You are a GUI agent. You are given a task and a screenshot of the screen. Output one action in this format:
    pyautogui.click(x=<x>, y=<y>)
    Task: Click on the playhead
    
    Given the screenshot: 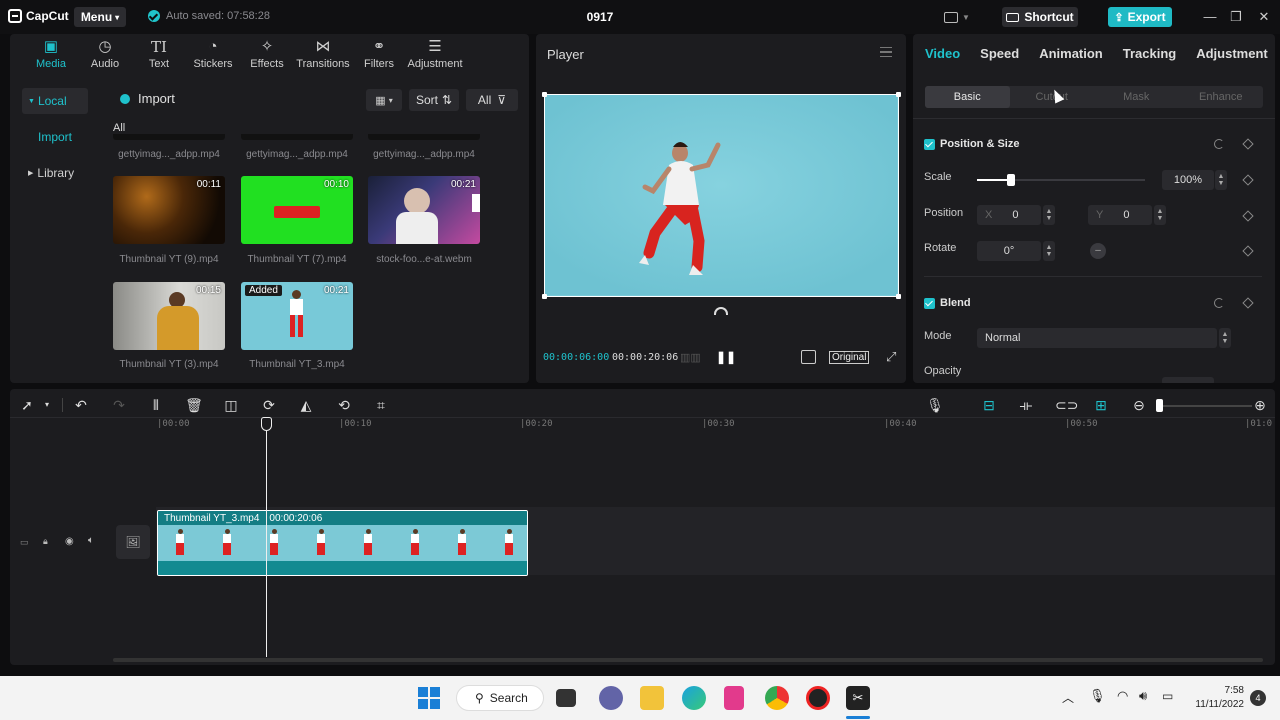 What is the action you would take?
    pyautogui.click(x=266, y=538)
    